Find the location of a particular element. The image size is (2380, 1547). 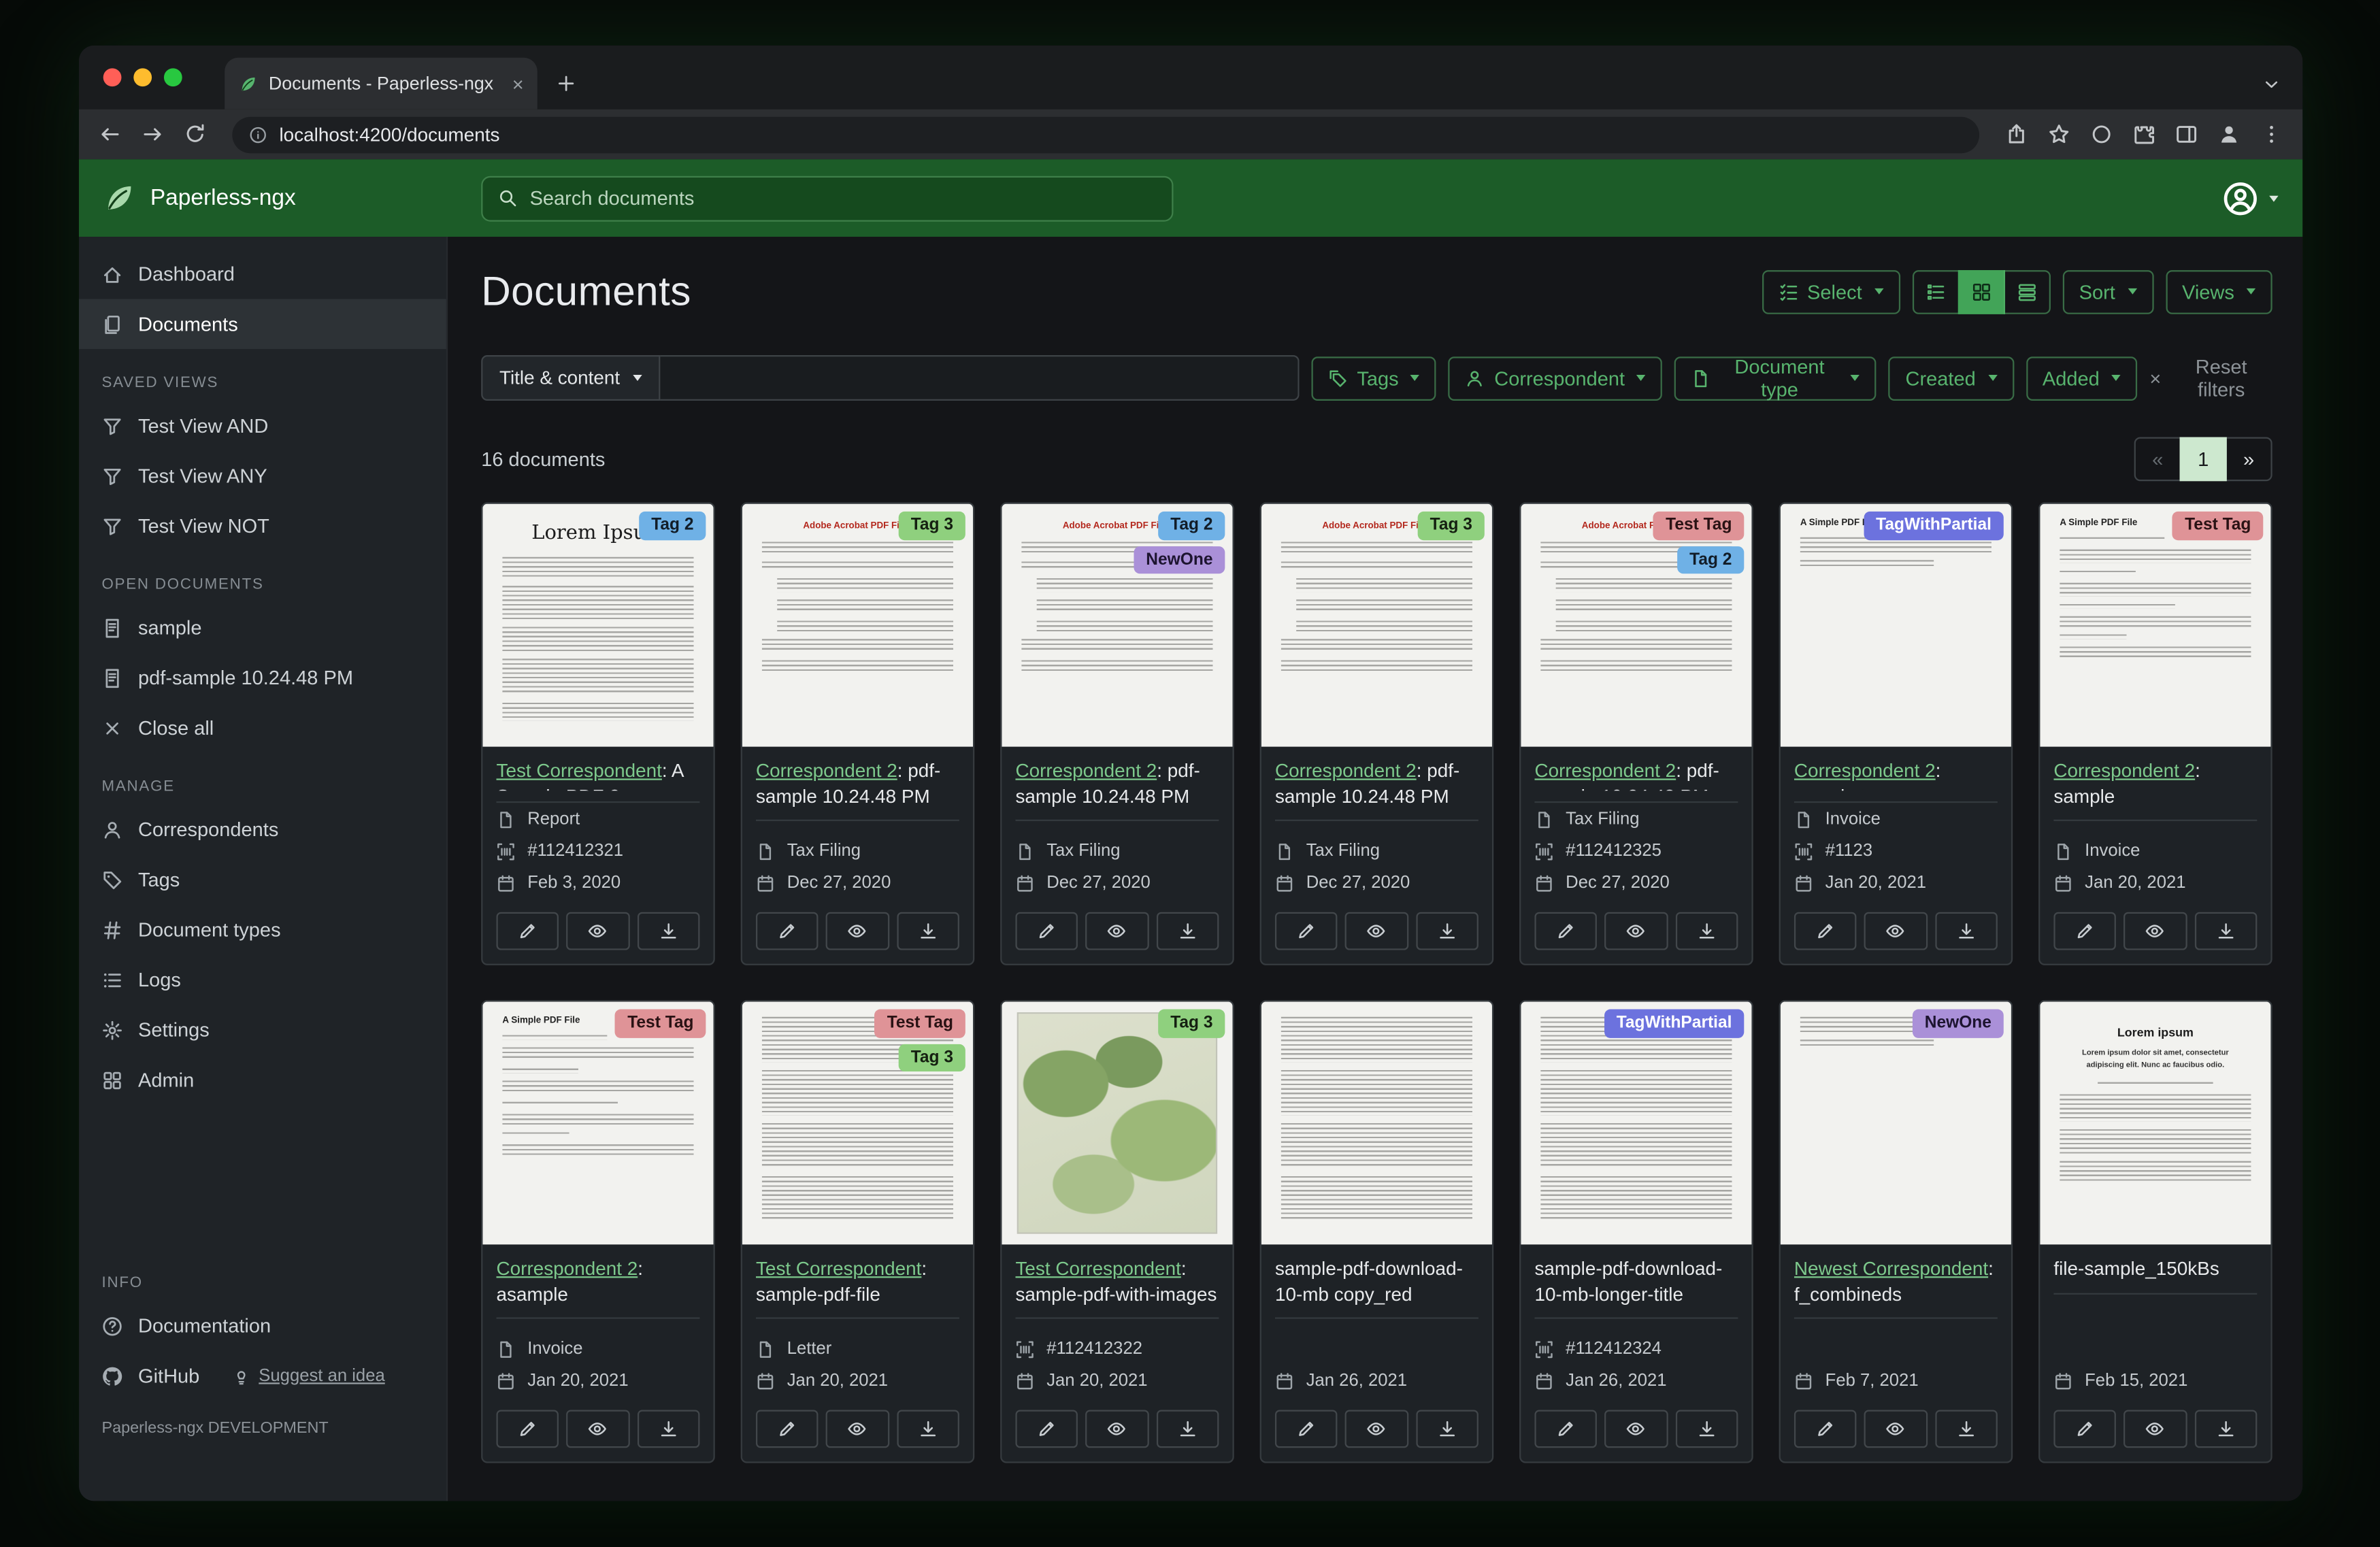

view-details-button is located at coordinates (1936, 291).